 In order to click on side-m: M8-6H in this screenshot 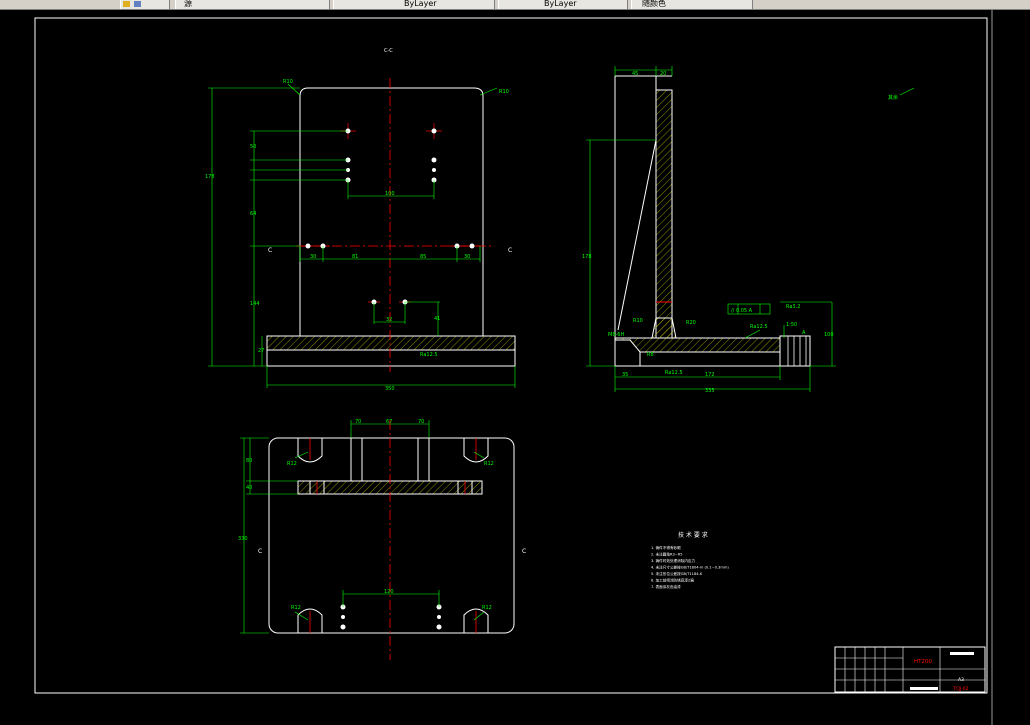, I will do `click(616, 335)`.